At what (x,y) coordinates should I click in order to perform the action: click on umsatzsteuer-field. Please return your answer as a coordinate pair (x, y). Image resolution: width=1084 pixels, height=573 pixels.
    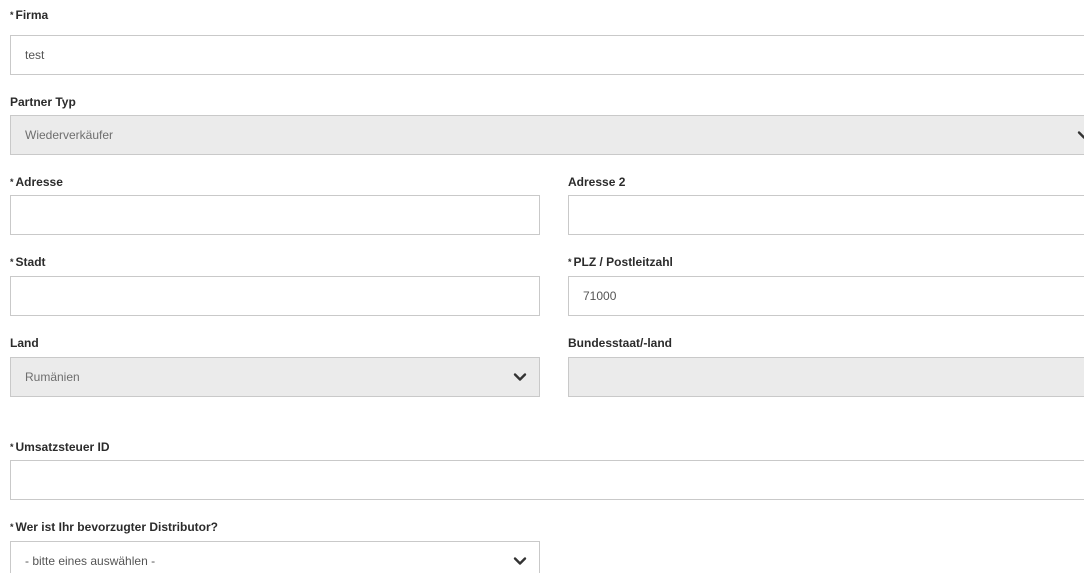
    Looking at the image, I should click on (547, 480).